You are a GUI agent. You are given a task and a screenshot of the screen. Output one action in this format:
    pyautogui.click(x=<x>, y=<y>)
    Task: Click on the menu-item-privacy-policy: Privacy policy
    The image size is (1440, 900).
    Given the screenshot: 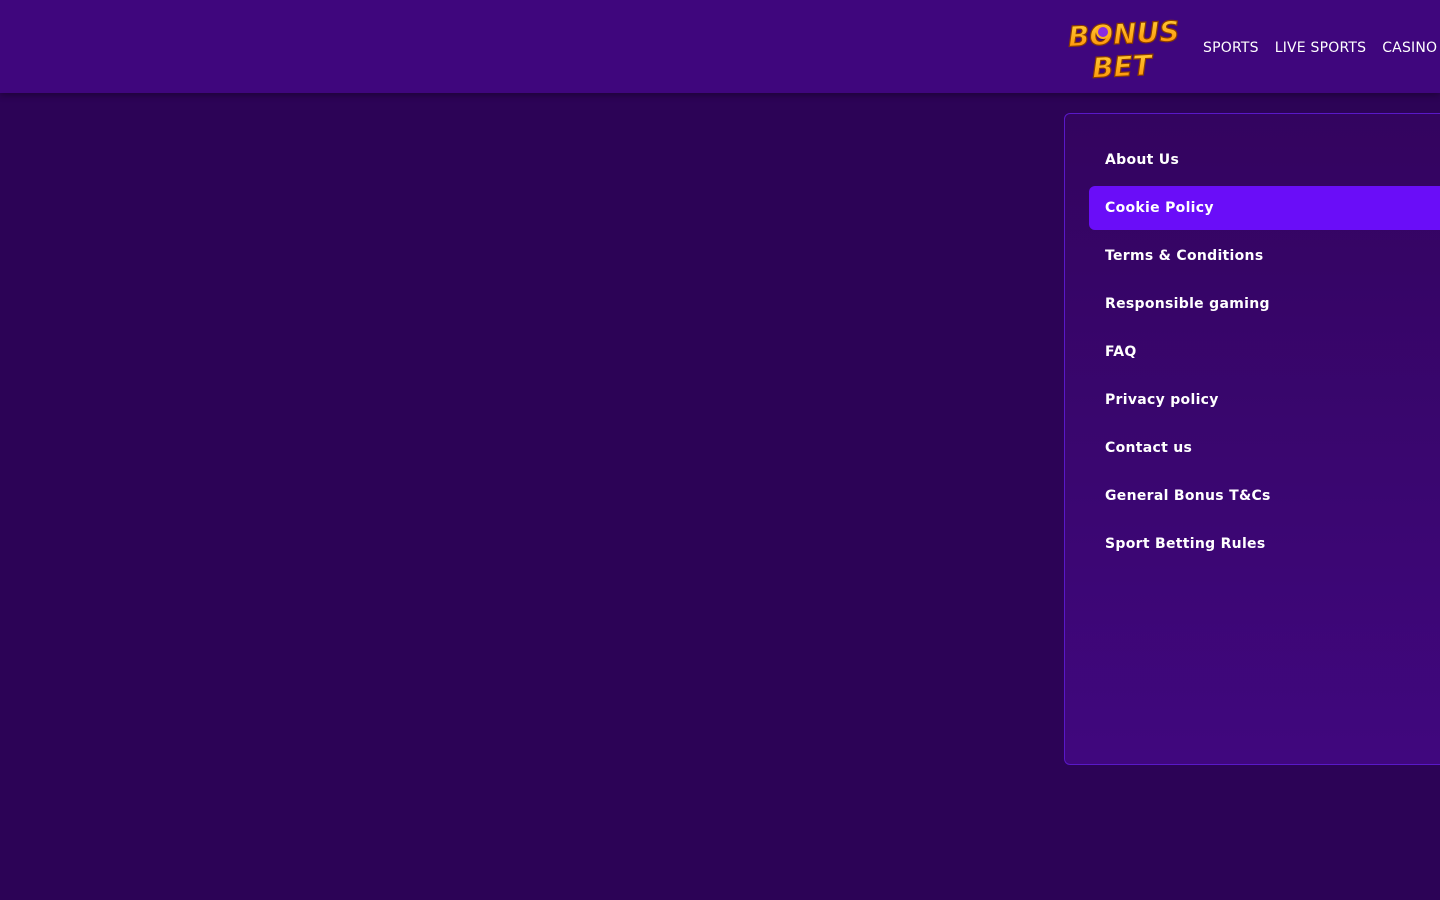 What is the action you would take?
    pyautogui.click(x=1264, y=400)
    